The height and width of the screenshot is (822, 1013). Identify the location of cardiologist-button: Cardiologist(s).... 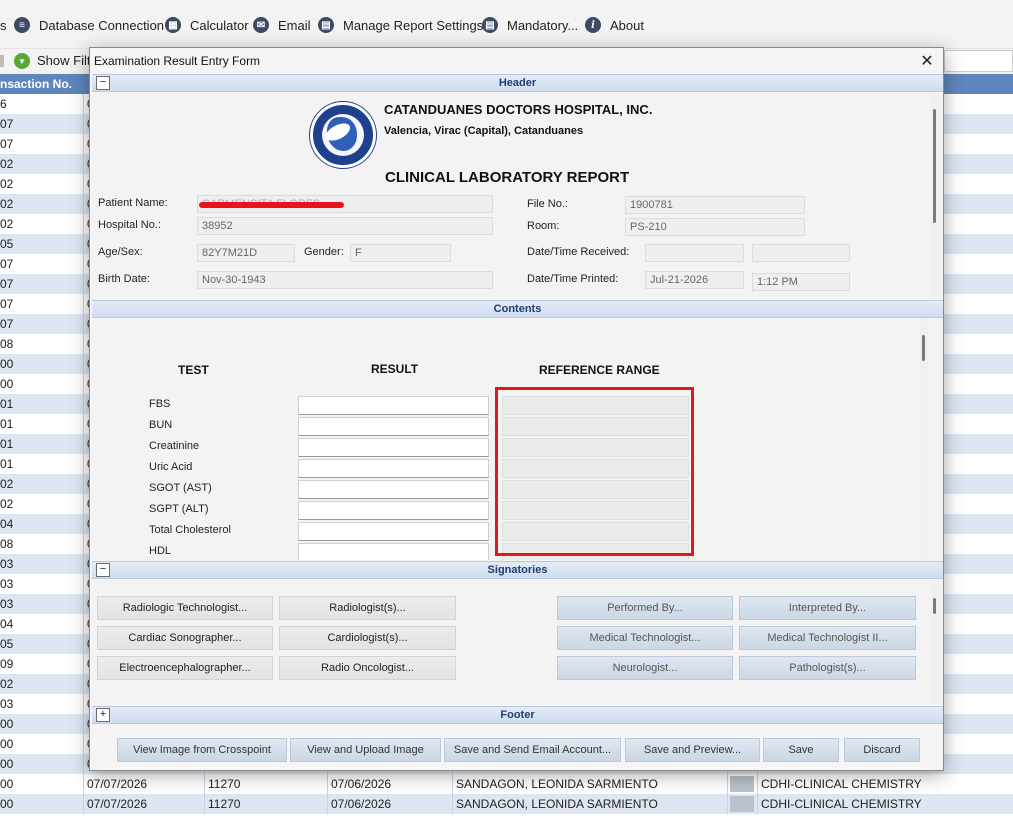
(367, 638).